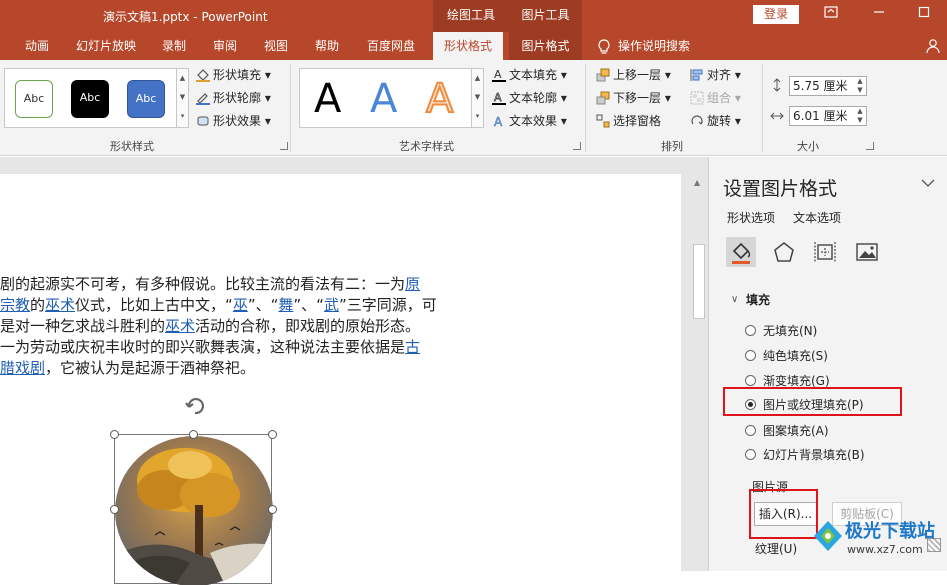 Image resolution: width=947 pixels, height=585 pixels. I want to click on size-launcher-icon, so click(870, 146).